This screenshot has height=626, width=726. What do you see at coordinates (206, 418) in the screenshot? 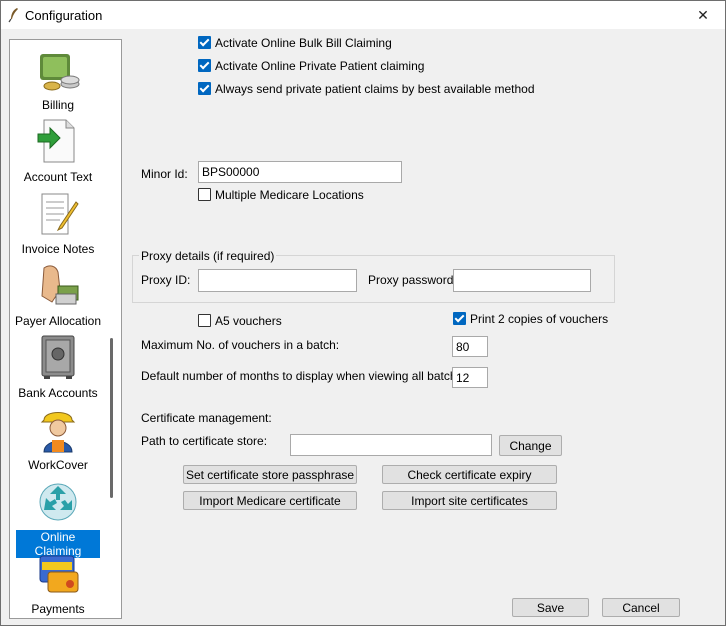
I see `certificate-heading: Certificate management:` at bounding box center [206, 418].